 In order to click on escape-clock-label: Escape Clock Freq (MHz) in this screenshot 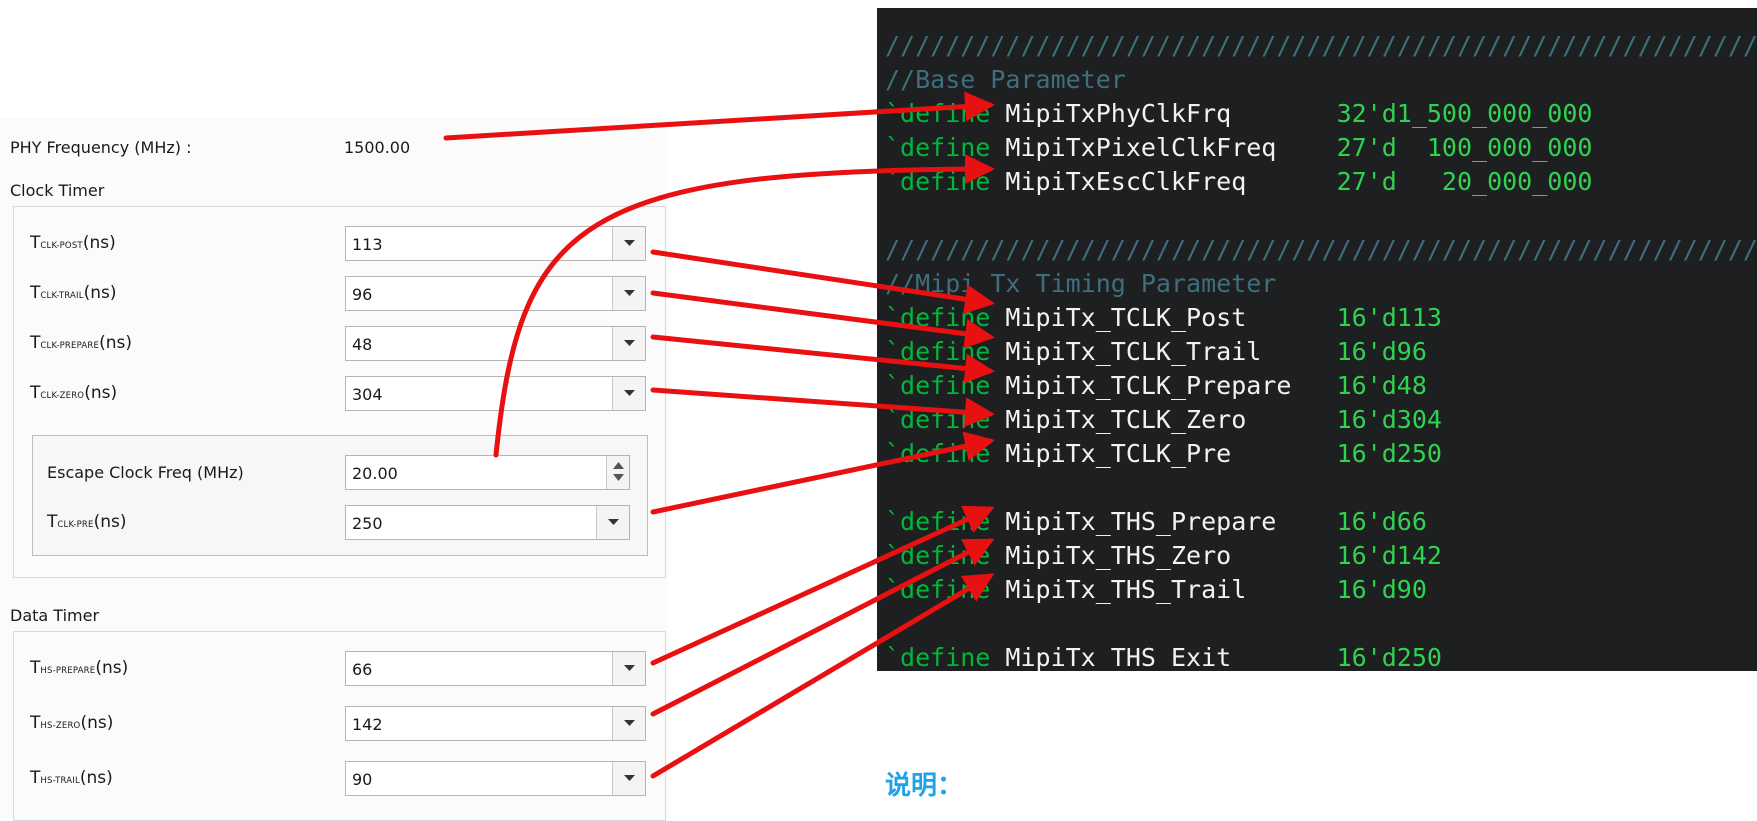, I will do `click(145, 472)`.